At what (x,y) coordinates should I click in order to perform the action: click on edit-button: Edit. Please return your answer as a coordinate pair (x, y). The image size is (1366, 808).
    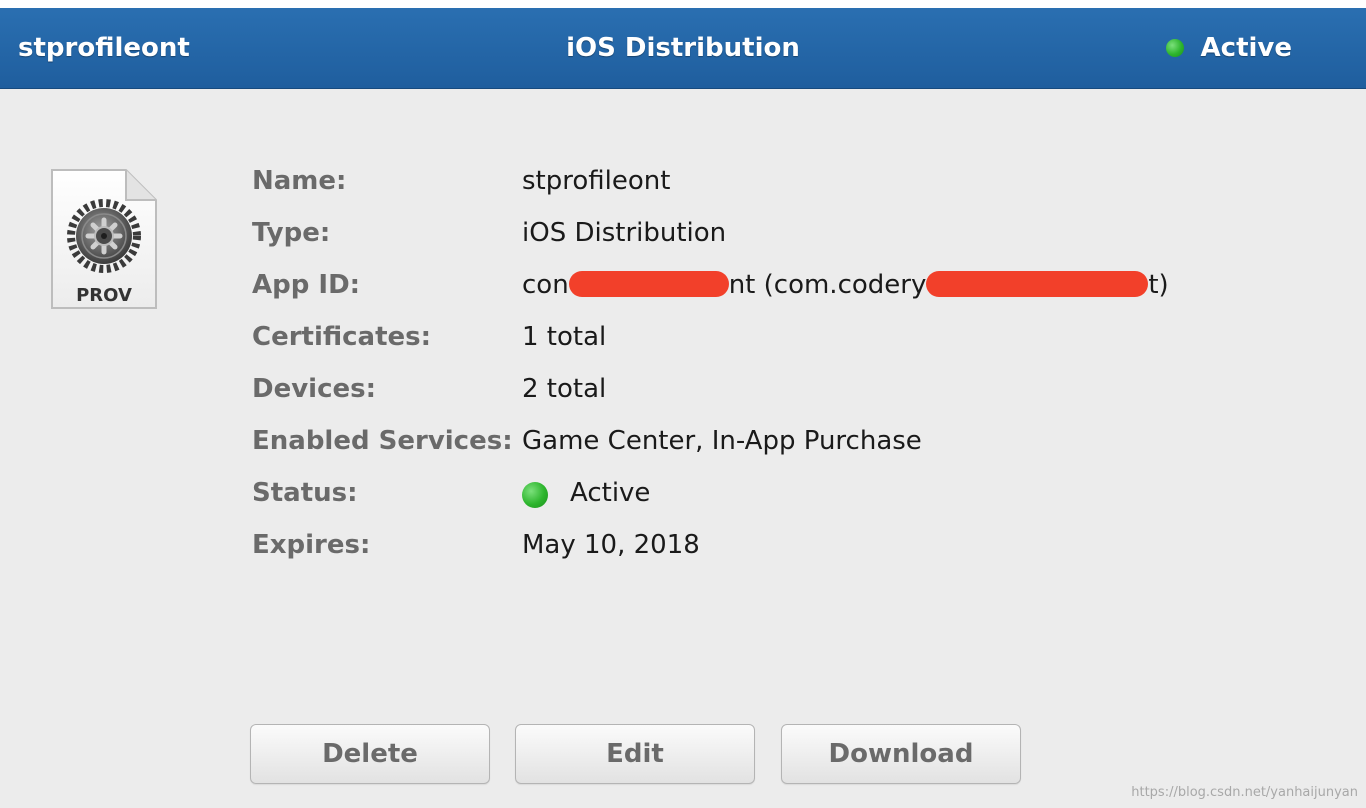
    Looking at the image, I should click on (635, 754).